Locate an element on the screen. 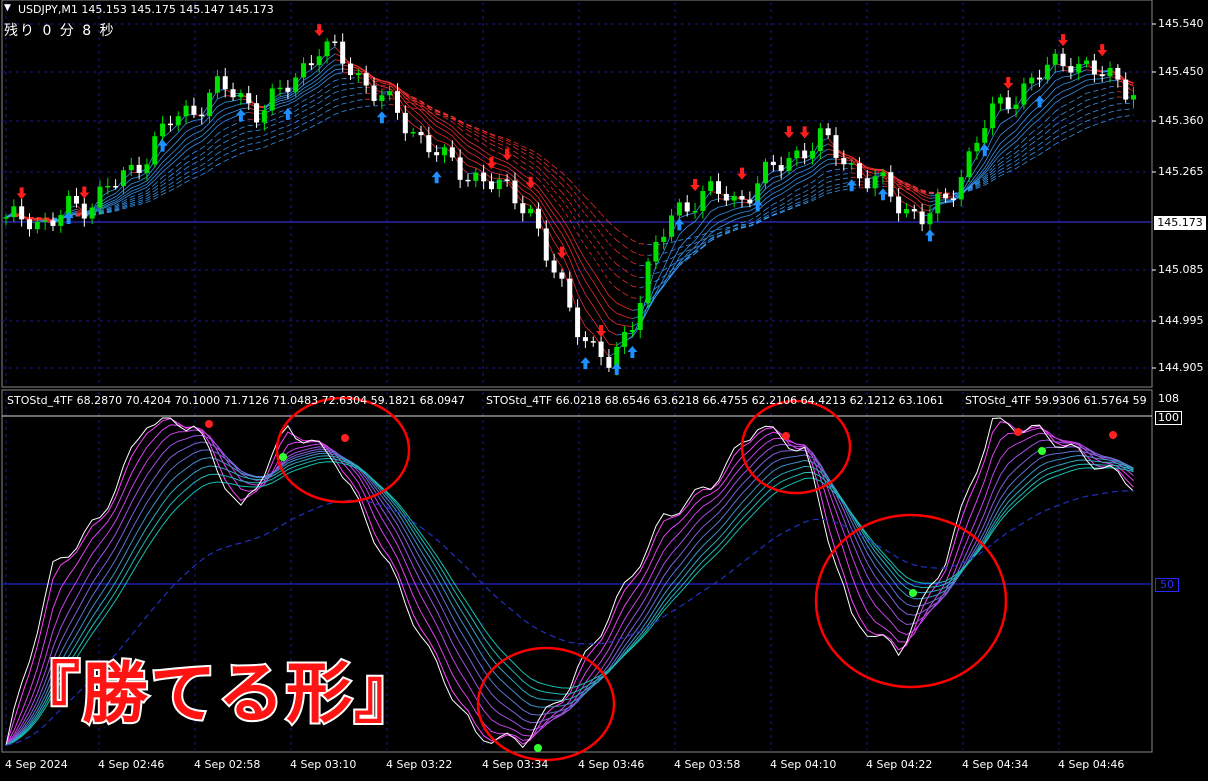 The image size is (1208, 781). price-tick: 144.905 is located at coordinates (1181, 367).